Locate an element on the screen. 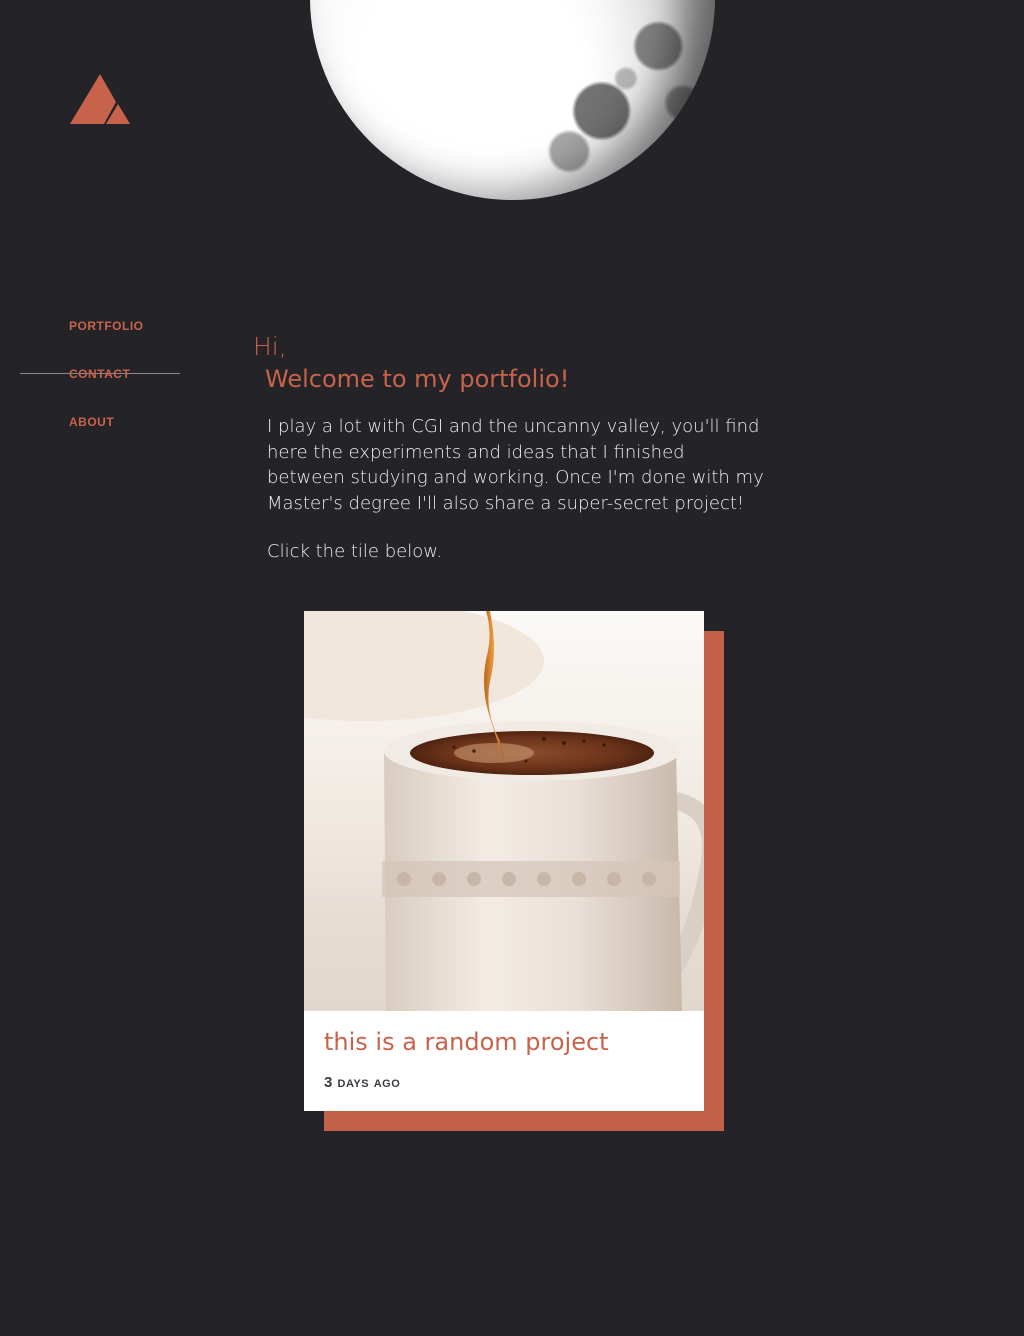 This screenshot has height=1336, width=1024. tile-timestamp: 3 days ago is located at coordinates (362, 1082).